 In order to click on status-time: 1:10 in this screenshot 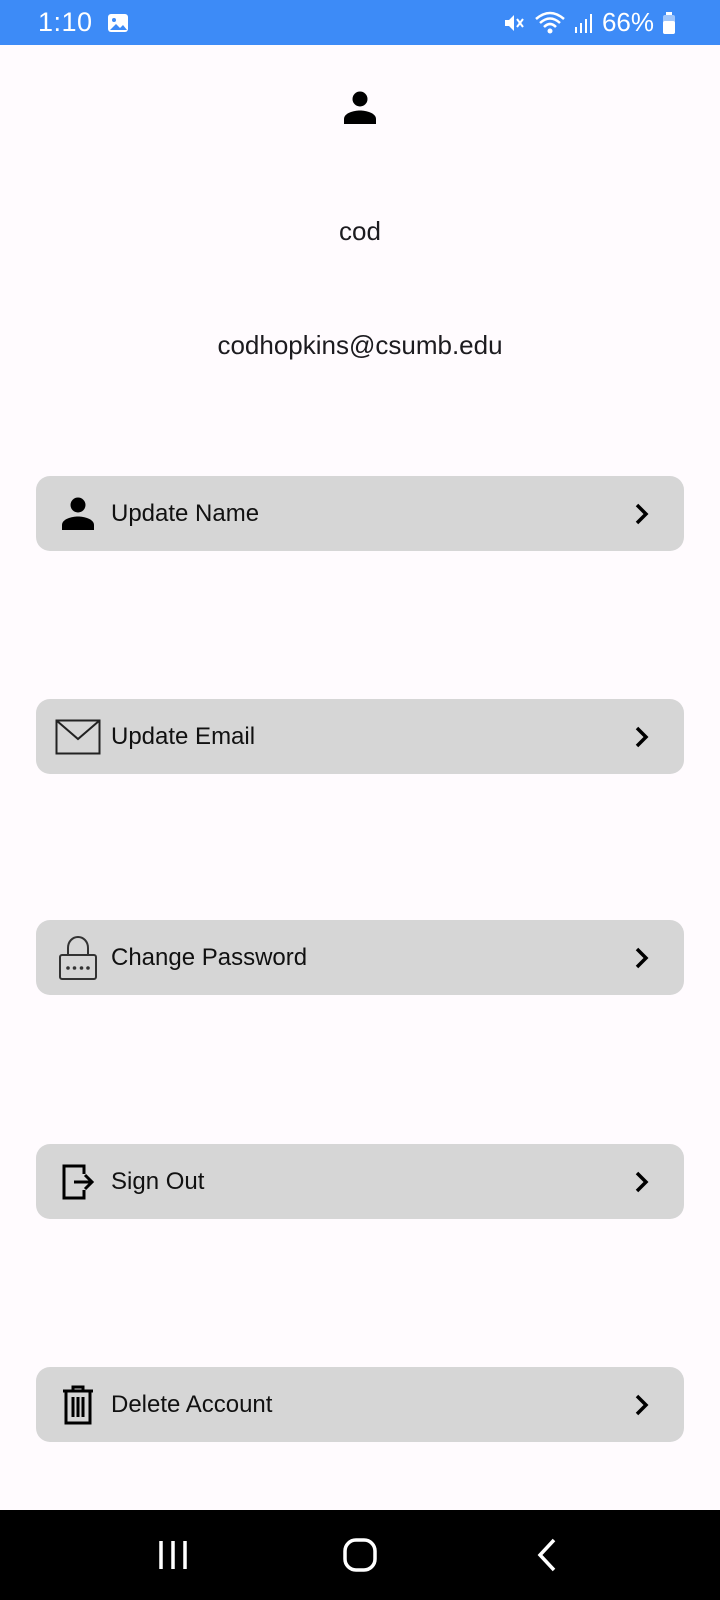, I will do `click(65, 22)`.